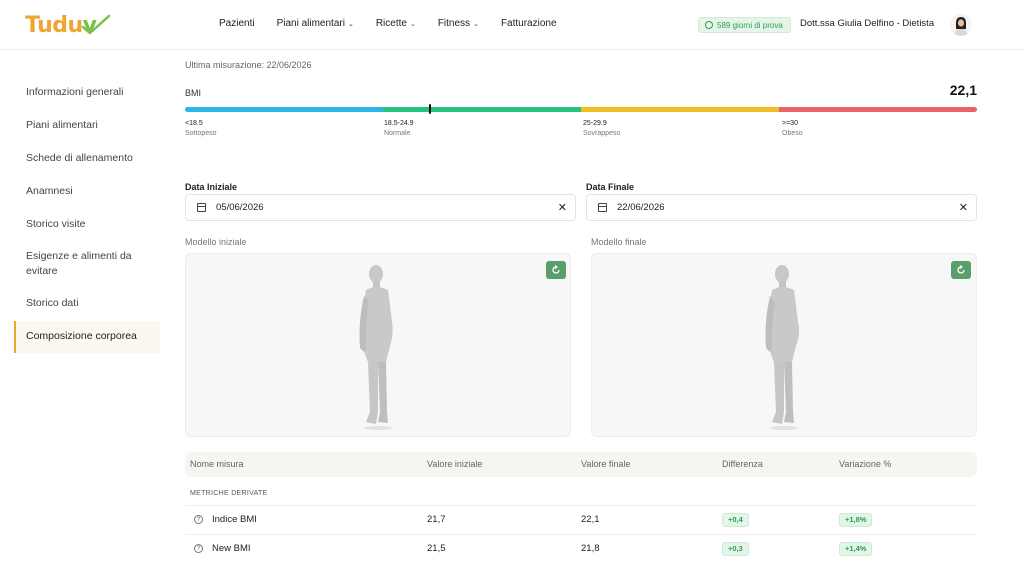  Describe the element at coordinates (248, 65) in the screenshot. I see `last-measurement: Ultima misurazione: 22/06/2026` at that location.